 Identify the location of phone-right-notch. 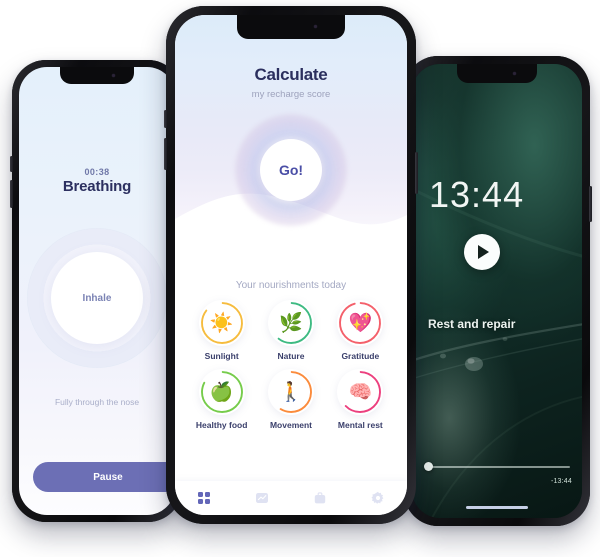
(497, 73).